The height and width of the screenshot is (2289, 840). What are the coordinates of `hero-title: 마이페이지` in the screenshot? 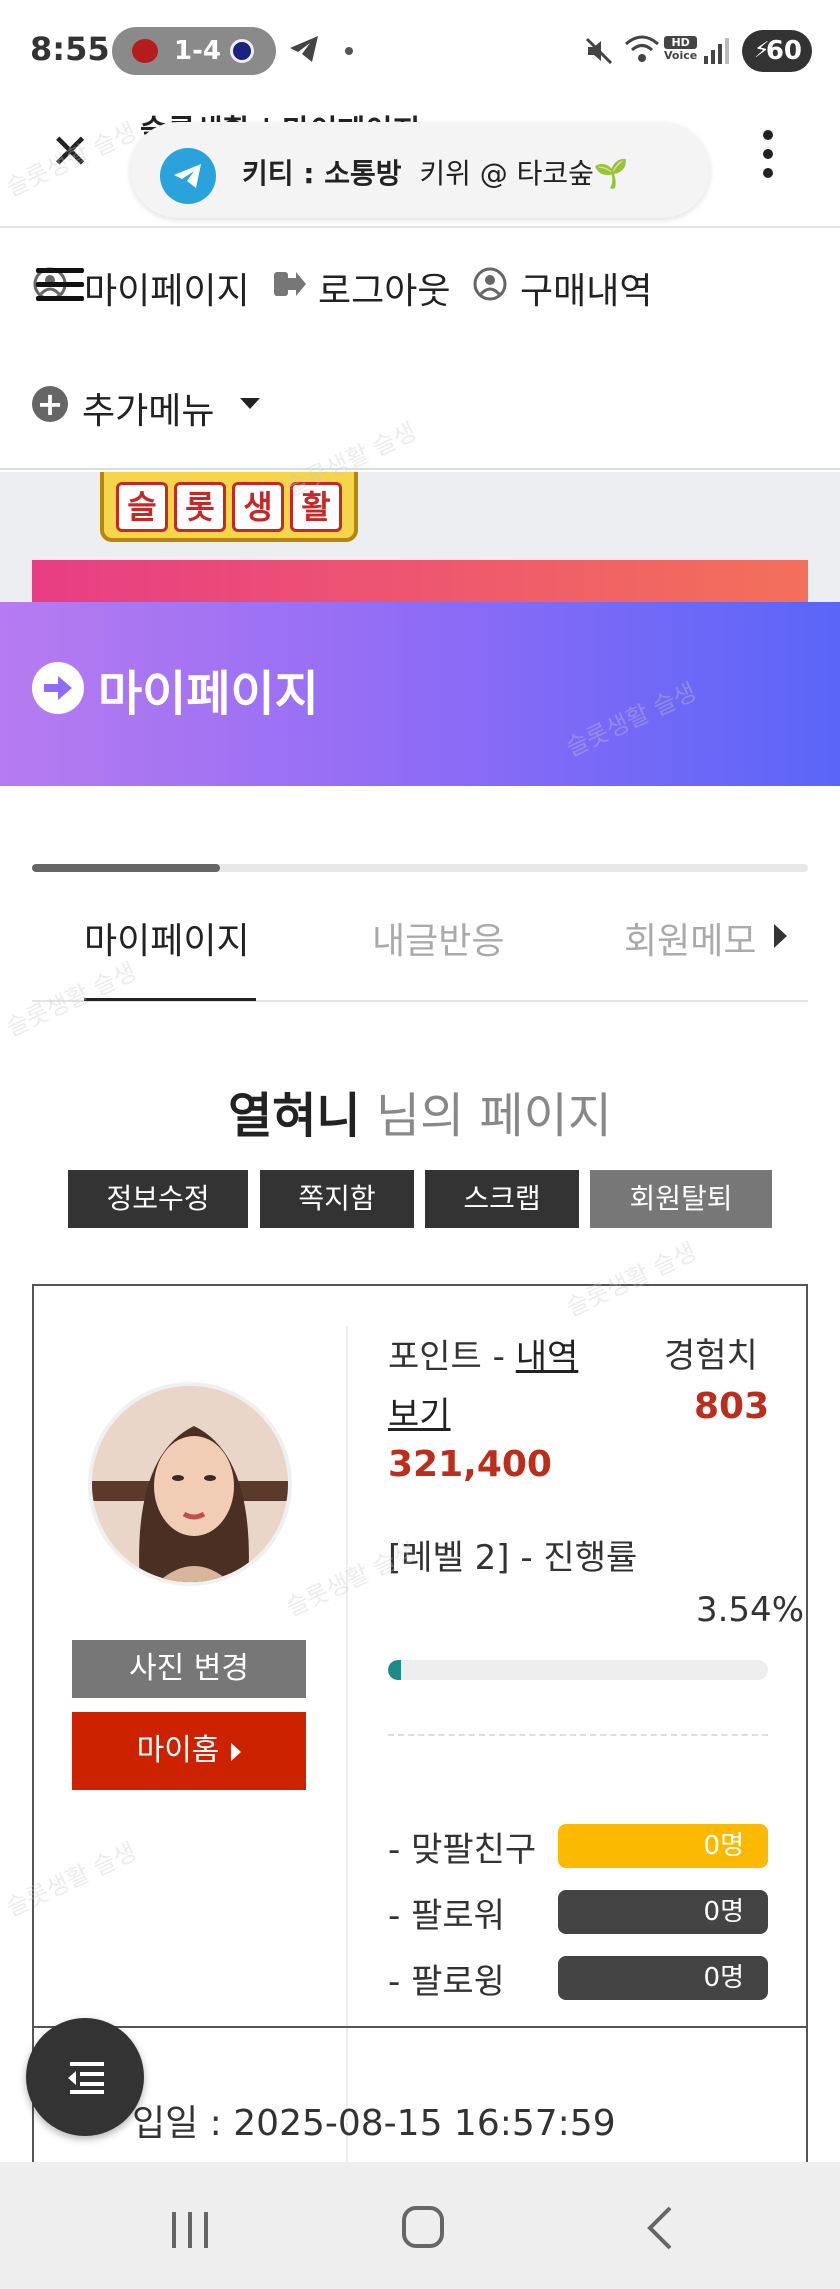 It's located at (208, 694).